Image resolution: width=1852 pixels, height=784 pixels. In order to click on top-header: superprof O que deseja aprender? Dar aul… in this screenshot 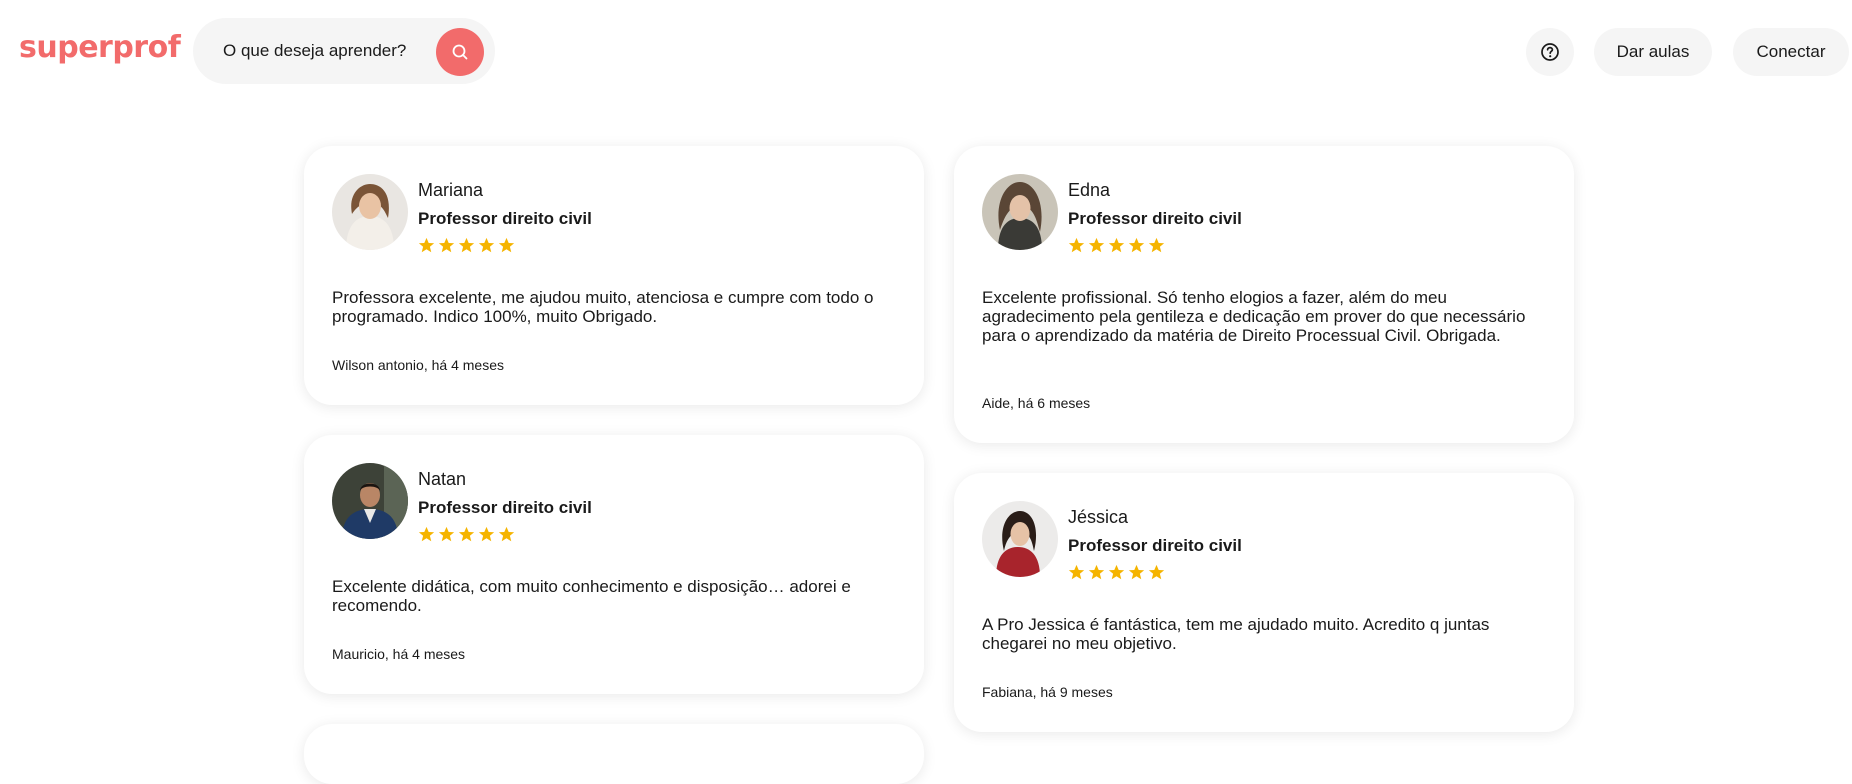, I will do `click(926, 50)`.